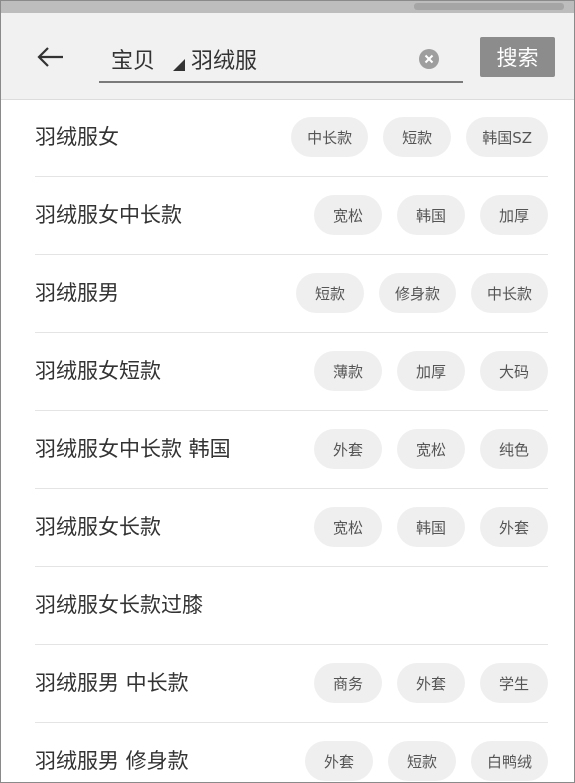 This screenshot has height=783, width=575. What do you see at coordinates (108, 214) in the screenshot?
I see `suggestion-text: 羽绒服女中长款` at bounding box center [108, 214].